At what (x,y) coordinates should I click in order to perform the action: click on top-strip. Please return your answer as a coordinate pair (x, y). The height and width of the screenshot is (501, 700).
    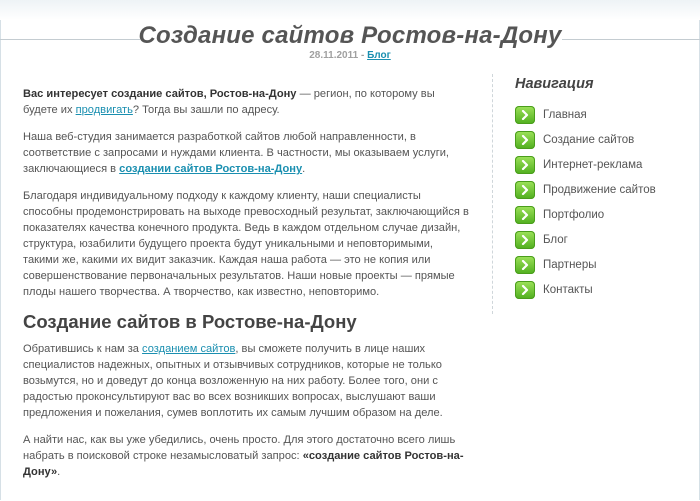
    Looking at the image, I should click on (350, 10).